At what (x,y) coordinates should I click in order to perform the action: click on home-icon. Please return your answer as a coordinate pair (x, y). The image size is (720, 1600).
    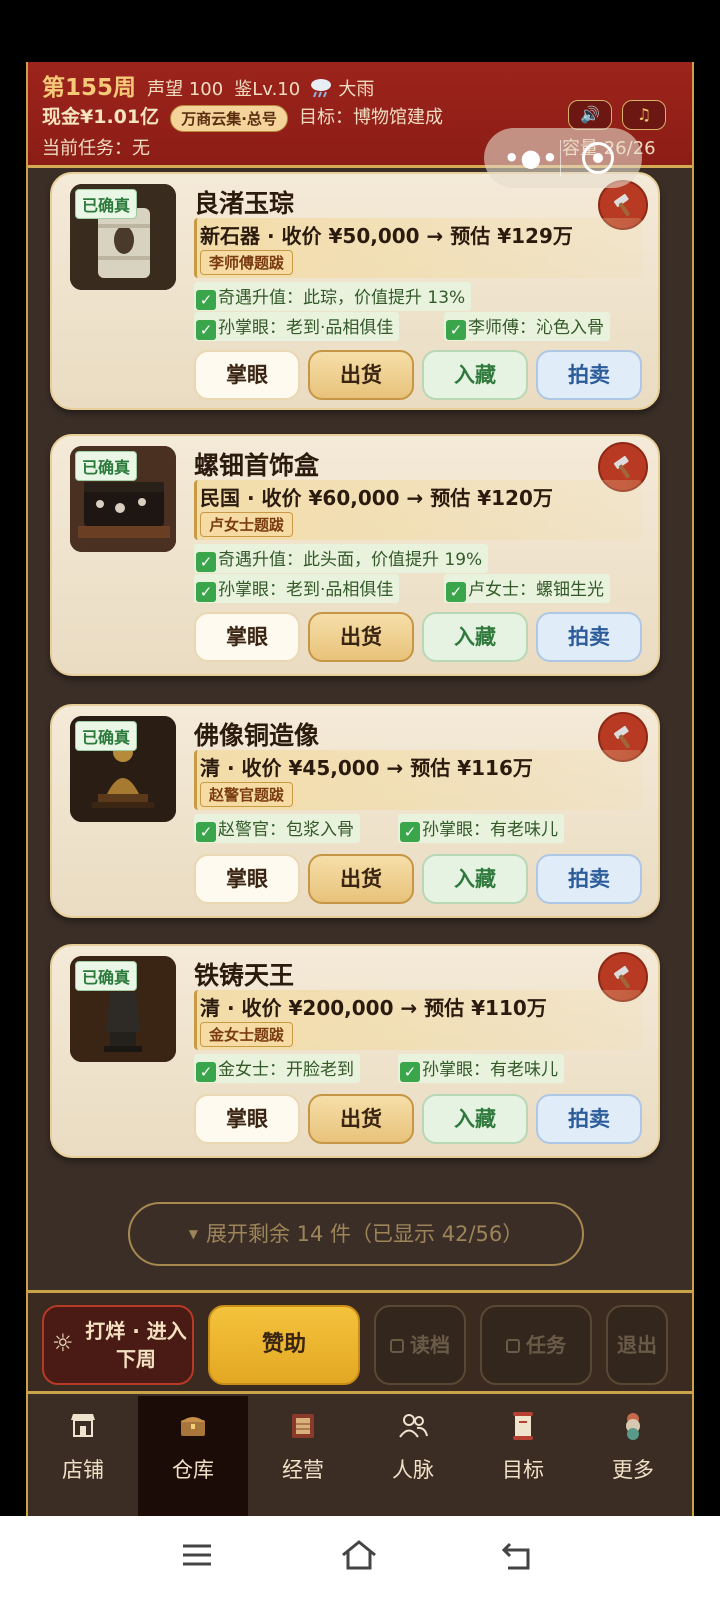
    Looking at the image, I should click on (359, 1555).